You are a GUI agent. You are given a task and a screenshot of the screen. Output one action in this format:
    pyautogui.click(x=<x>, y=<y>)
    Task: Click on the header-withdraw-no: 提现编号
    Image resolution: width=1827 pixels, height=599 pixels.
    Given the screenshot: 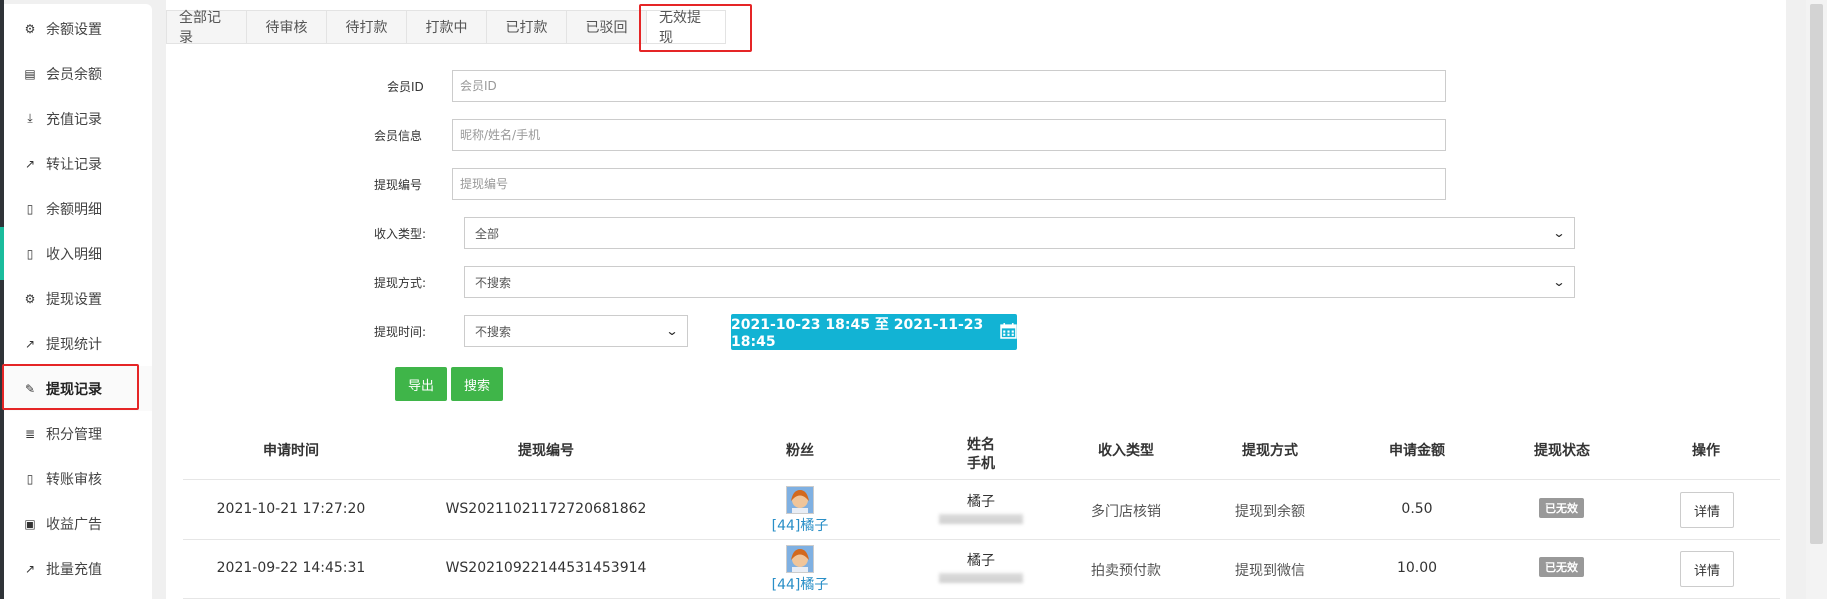 What is the action you would take?
    pyautogui.click(x=546, y=451)
    